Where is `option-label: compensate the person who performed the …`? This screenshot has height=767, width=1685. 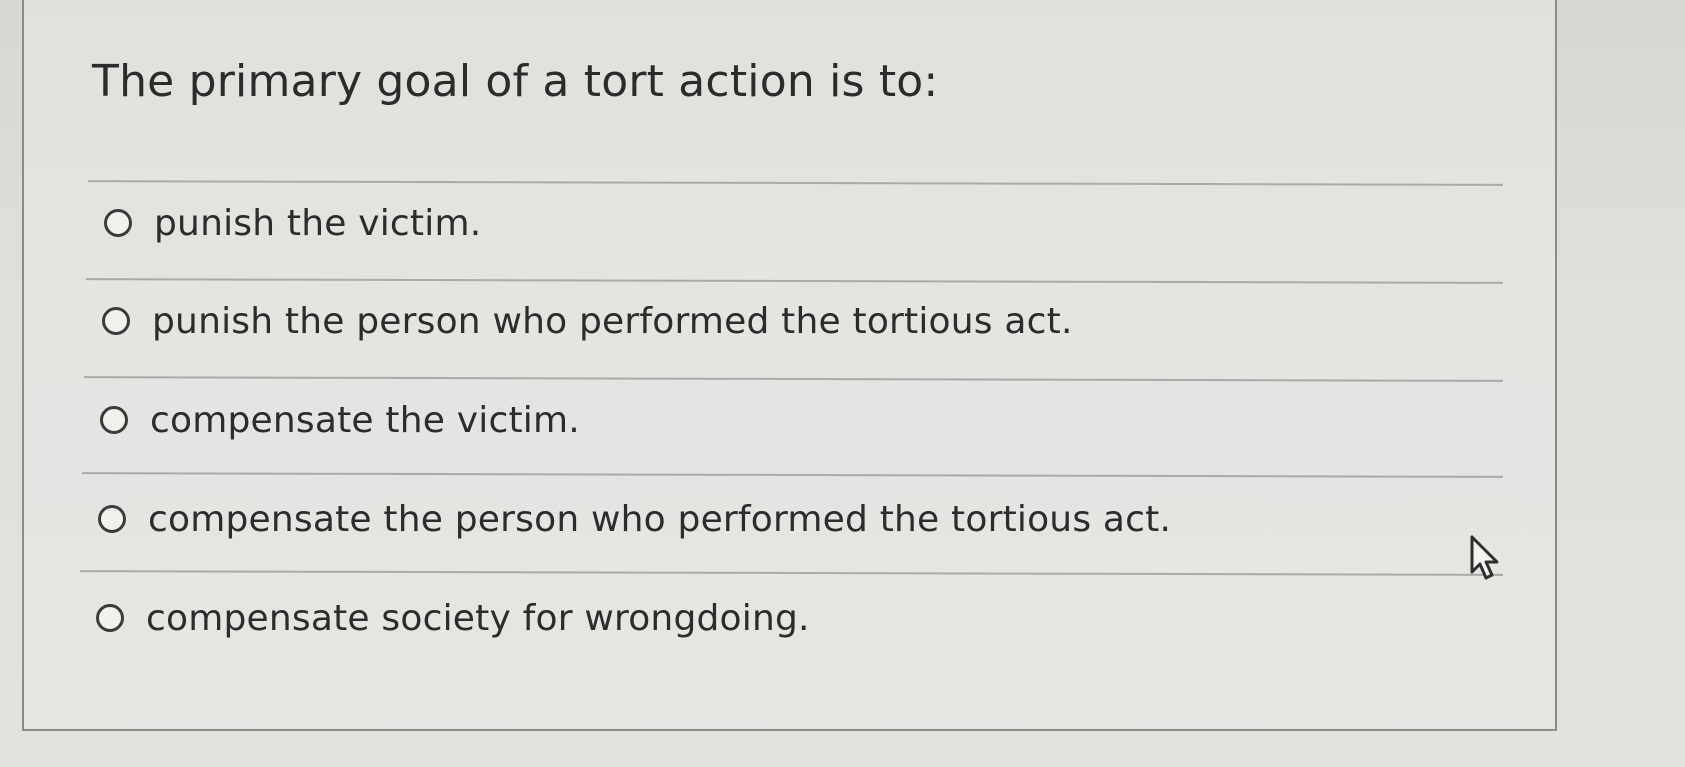 option-label: compensate the person who performed the … is located at coordinates (660, 519).